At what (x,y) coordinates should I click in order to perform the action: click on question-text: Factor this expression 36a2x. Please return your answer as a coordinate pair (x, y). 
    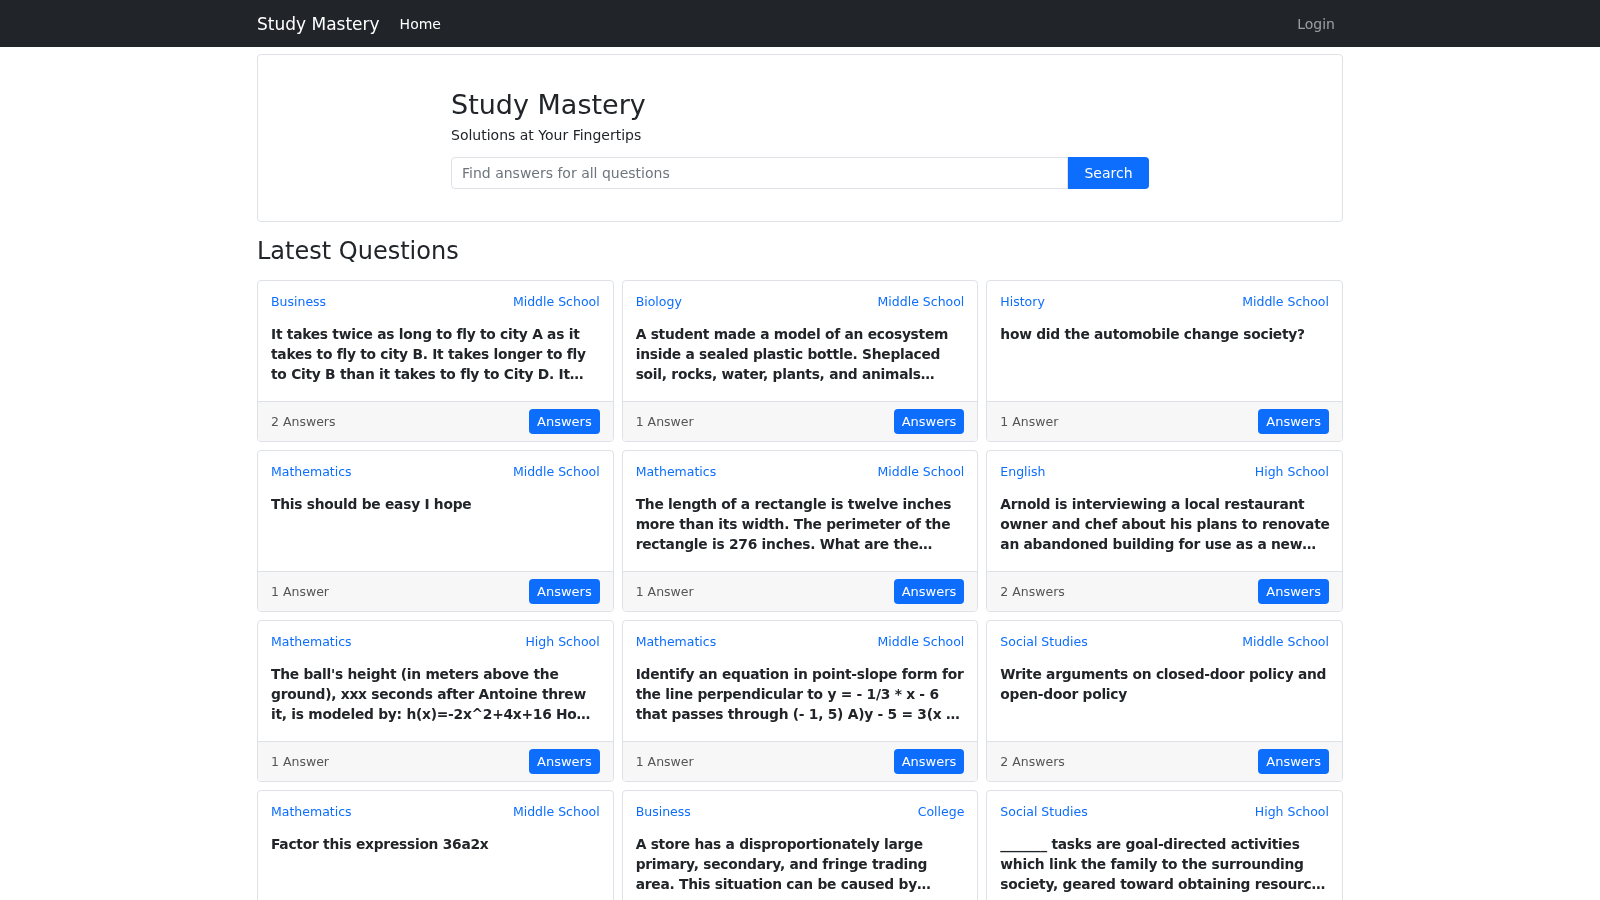
    Looking at the image, I should click on (436, 844).